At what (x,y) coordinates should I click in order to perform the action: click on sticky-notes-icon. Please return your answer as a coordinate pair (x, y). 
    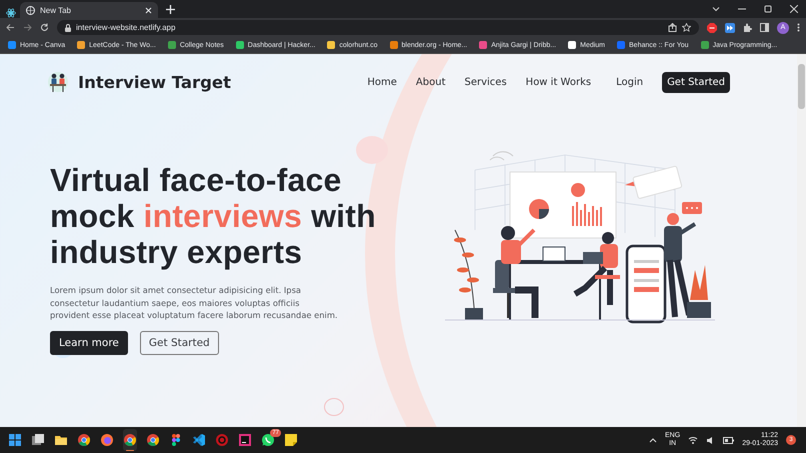
    Looking at the image, I should click on (291, 440).